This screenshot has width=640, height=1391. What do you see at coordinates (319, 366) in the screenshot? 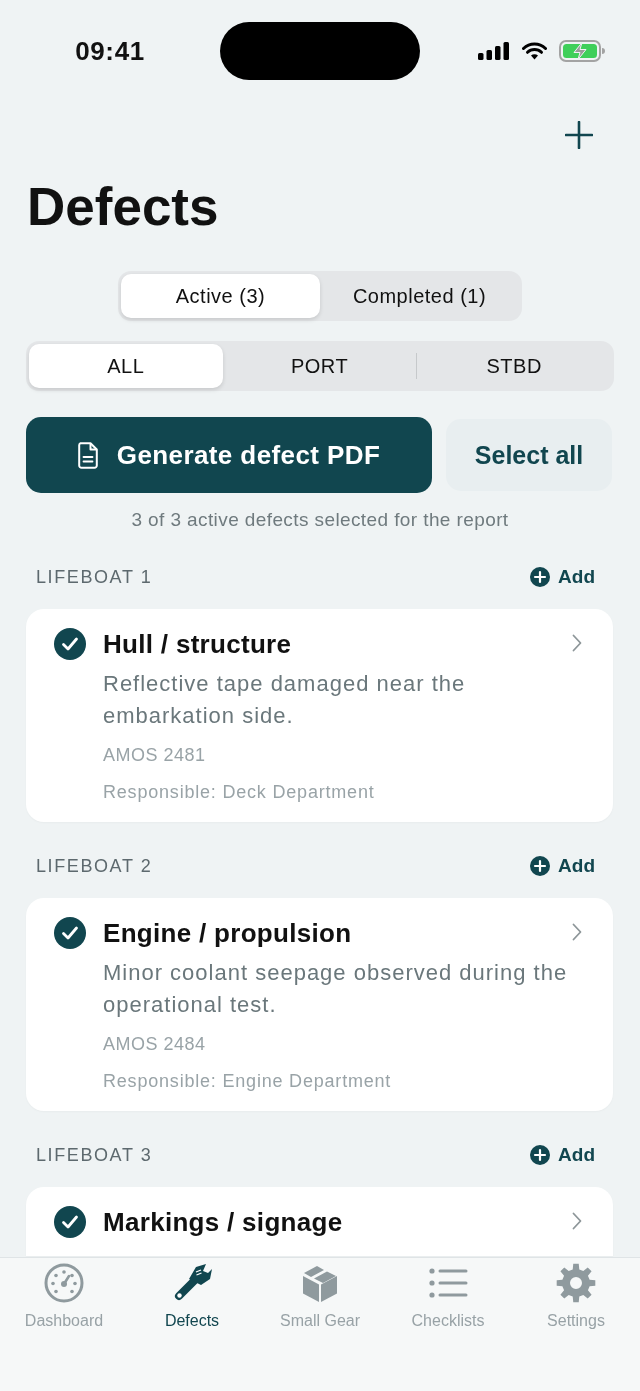
I see `side-filter-tab: PORT` at bounding box center [319, 366].